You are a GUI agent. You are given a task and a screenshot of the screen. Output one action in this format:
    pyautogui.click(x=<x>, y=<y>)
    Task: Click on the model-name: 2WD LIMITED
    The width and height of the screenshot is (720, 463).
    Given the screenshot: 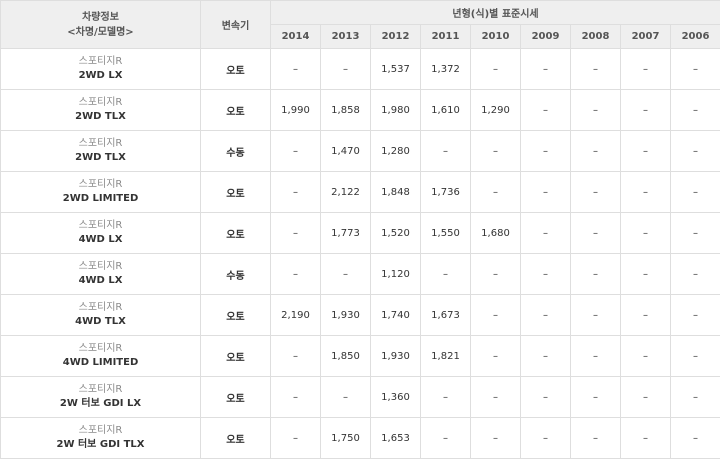 What is the action you would take?
    pyautogui.click(x=100, y=198)
    